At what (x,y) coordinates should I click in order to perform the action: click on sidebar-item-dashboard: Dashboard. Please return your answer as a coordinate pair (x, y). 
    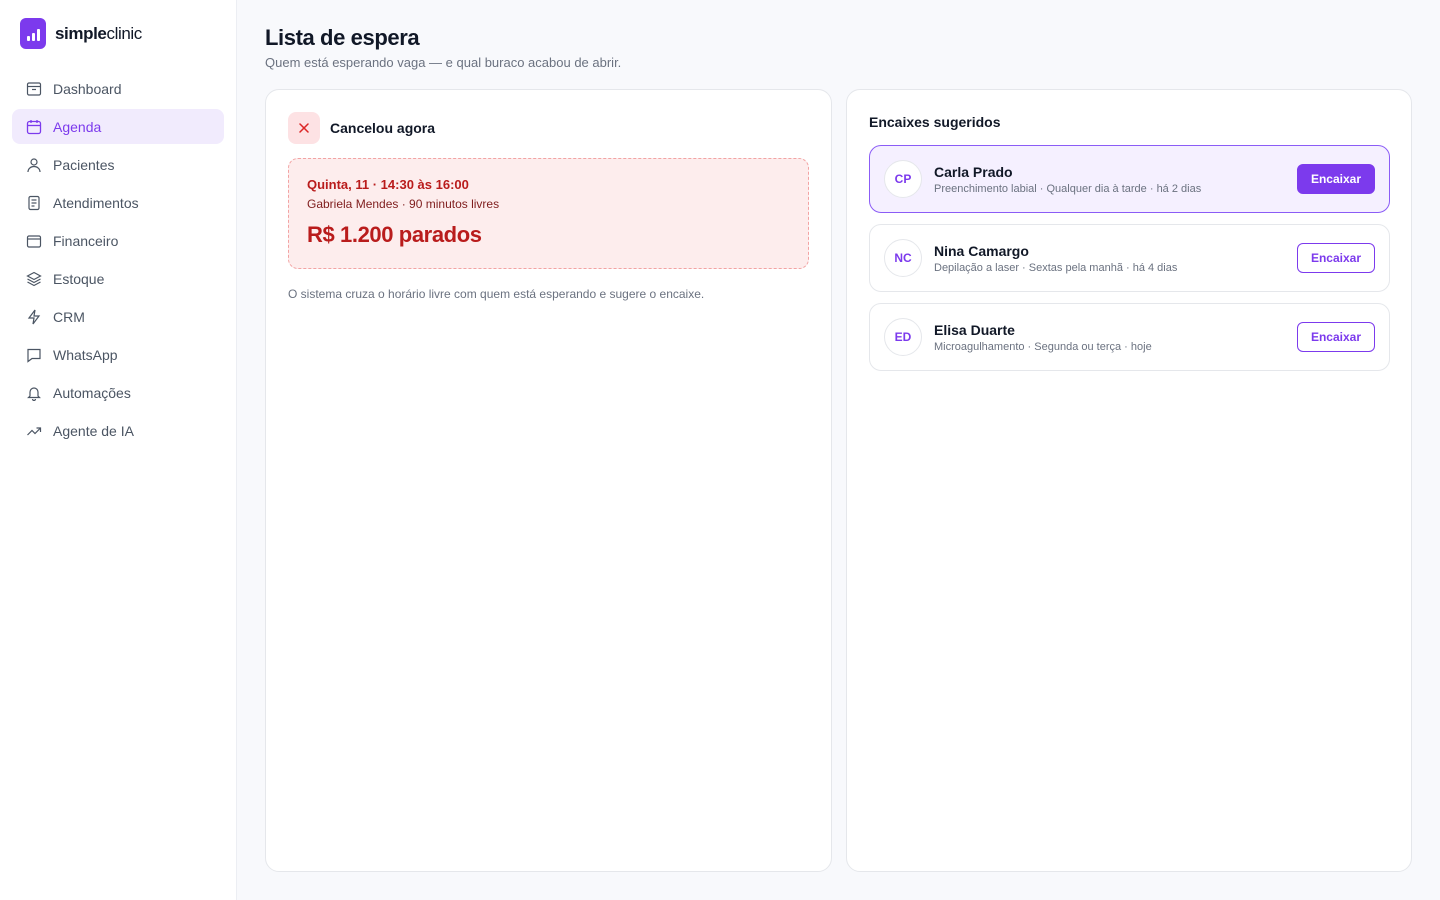
    Looking at the image, I should click on (118, 88).